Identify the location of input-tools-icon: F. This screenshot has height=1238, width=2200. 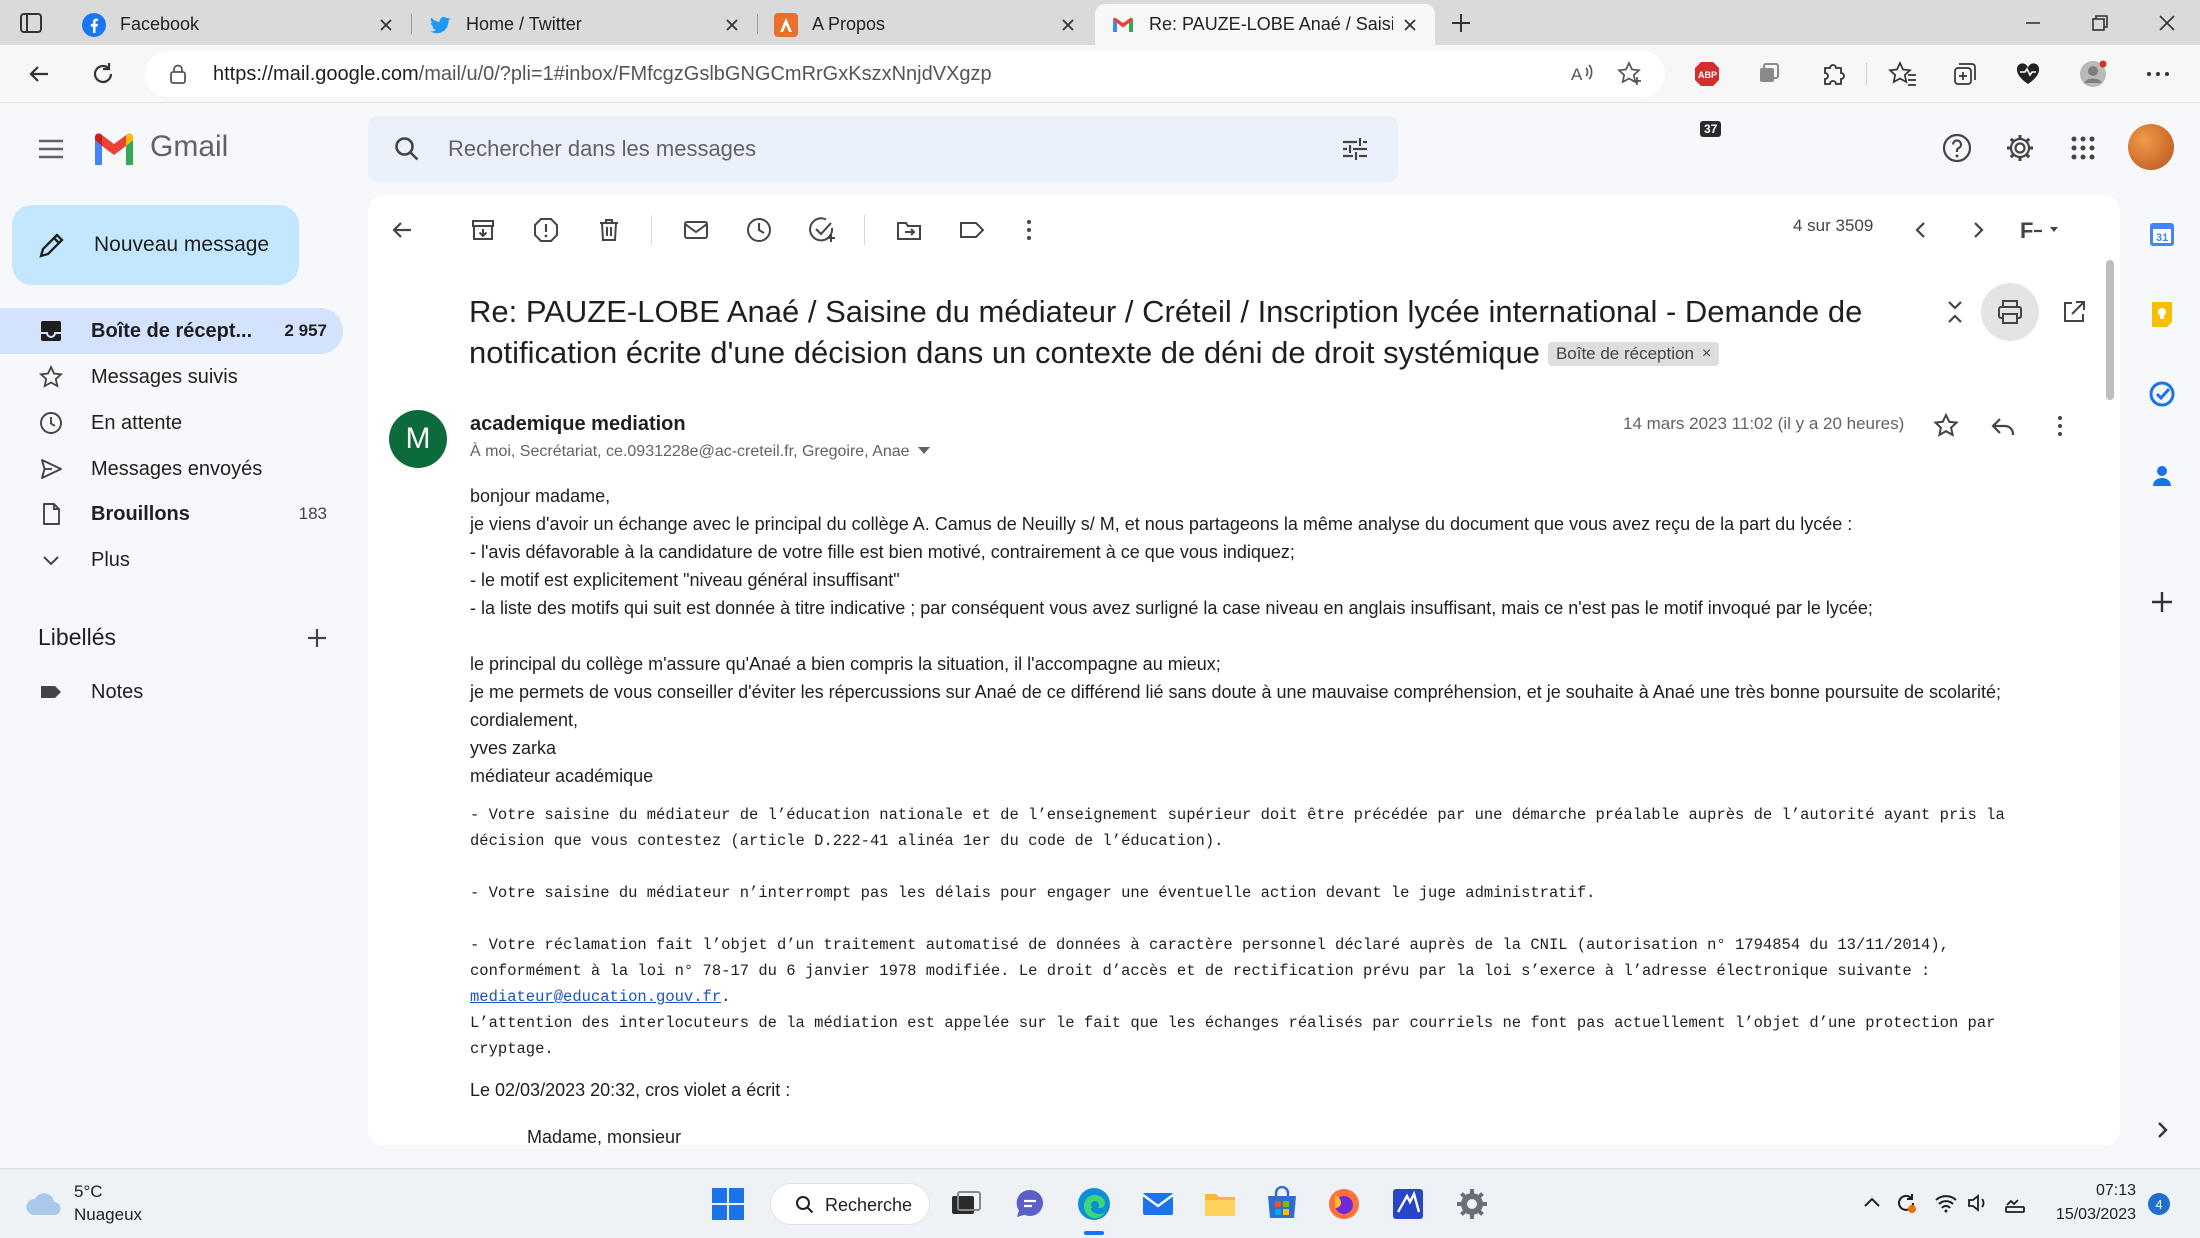
(2042, 230).